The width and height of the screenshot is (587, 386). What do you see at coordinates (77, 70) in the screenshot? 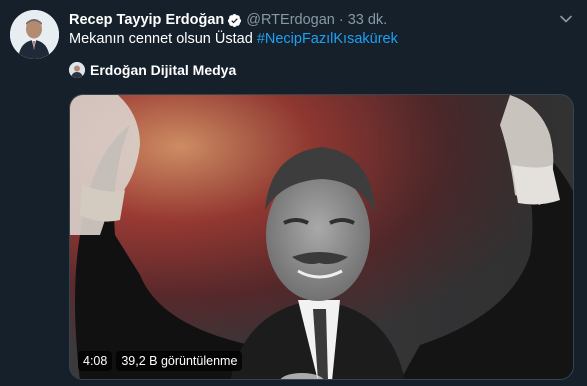
I see `source-avatar` at bounding box center [77, 70].